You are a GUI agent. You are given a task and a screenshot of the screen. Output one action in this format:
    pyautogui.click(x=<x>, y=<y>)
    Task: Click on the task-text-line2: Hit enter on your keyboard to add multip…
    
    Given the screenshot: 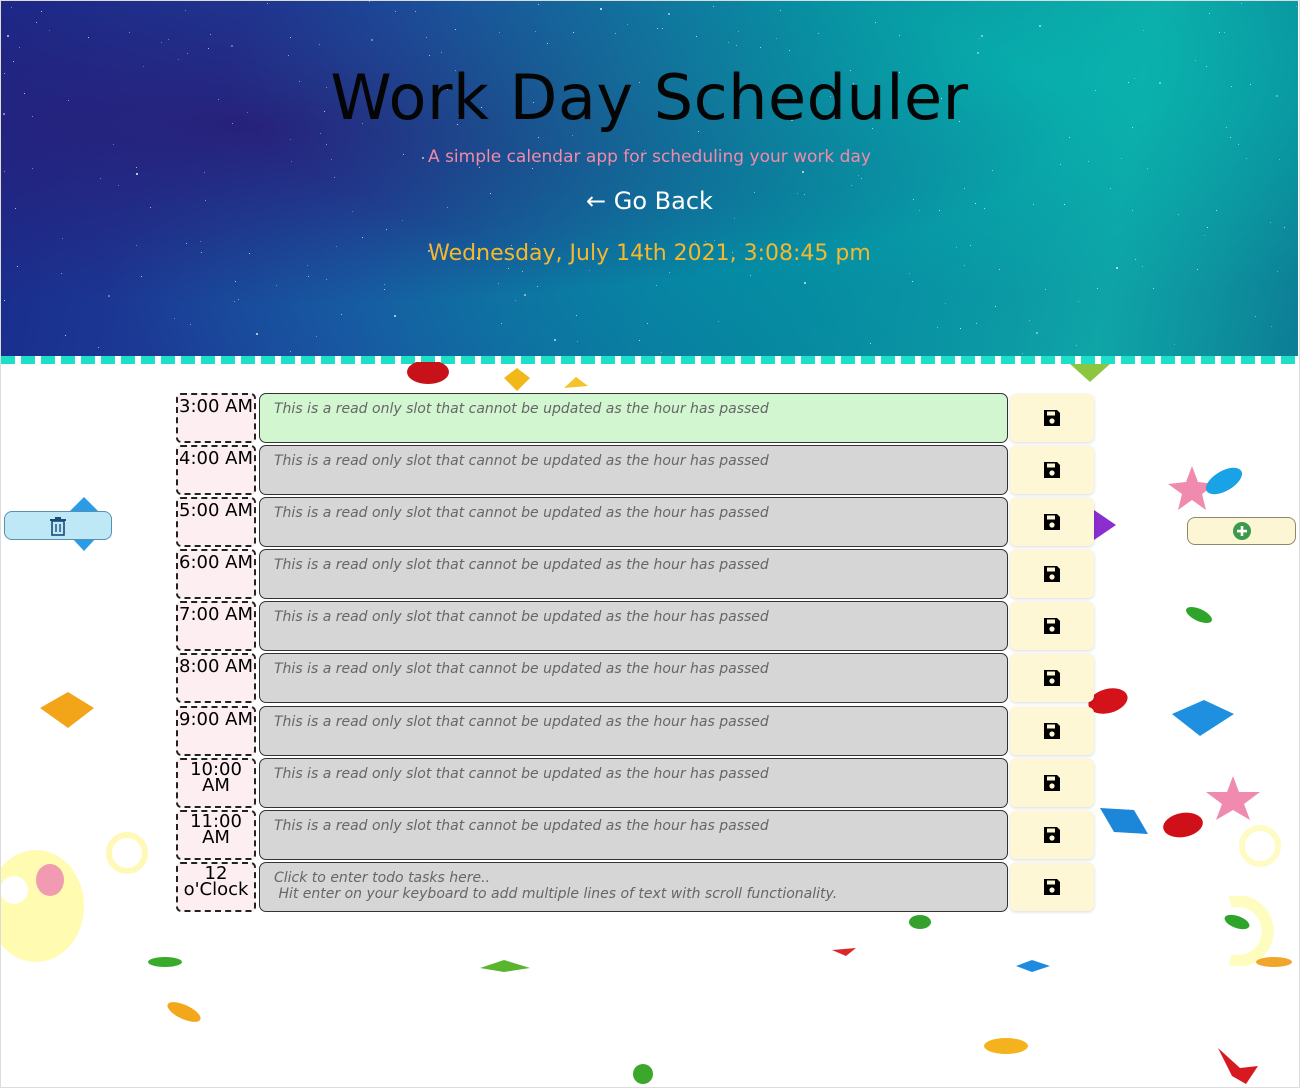 What is the action you would take?
    pyautogui.click(x=556, y=894)
    